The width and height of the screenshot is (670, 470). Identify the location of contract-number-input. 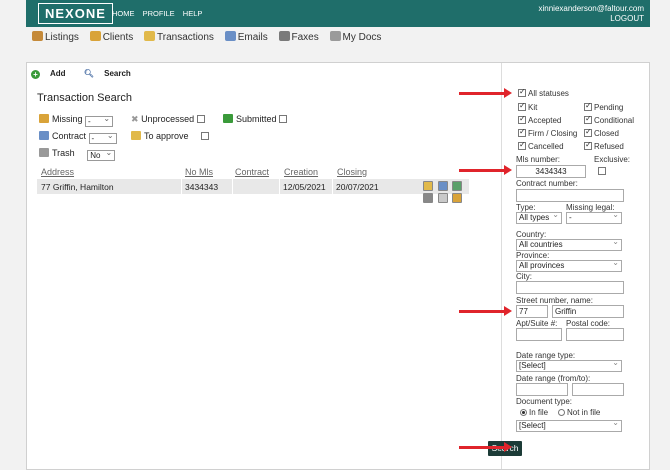
(570, 195).